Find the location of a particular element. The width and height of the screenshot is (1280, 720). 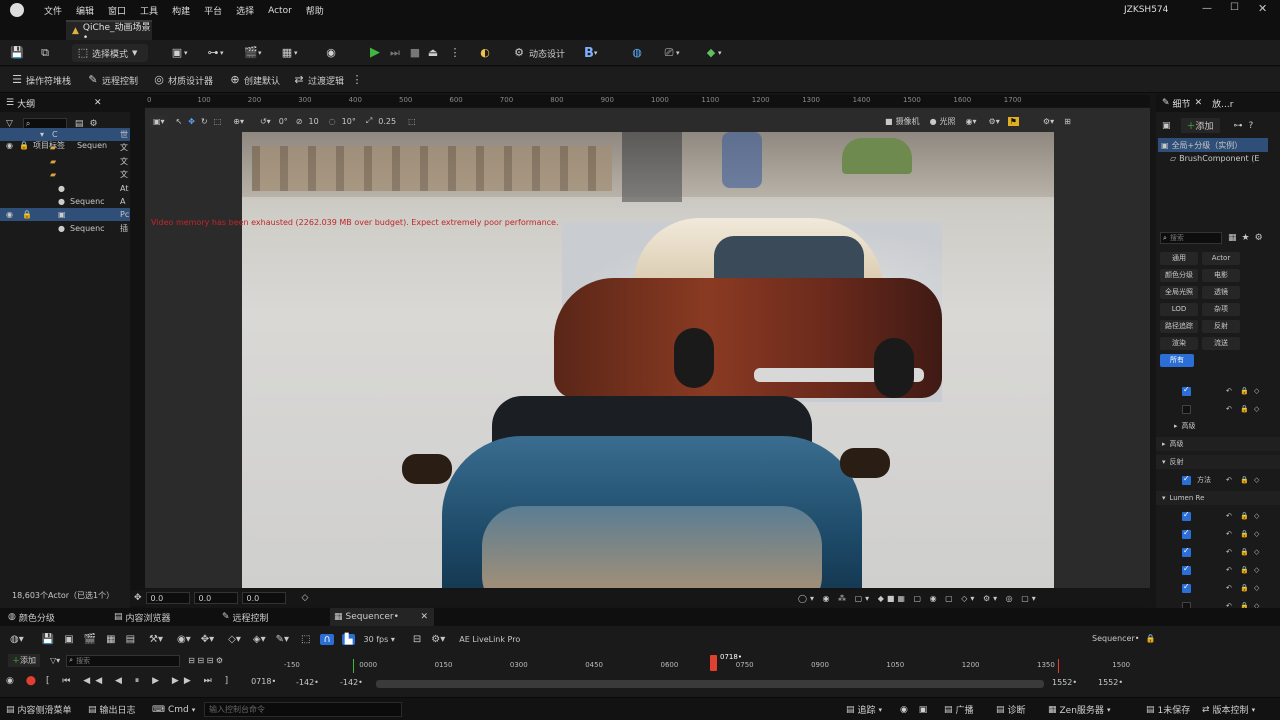

details-section-header: ▸ 高级 is located at coordinates (1218, 444).